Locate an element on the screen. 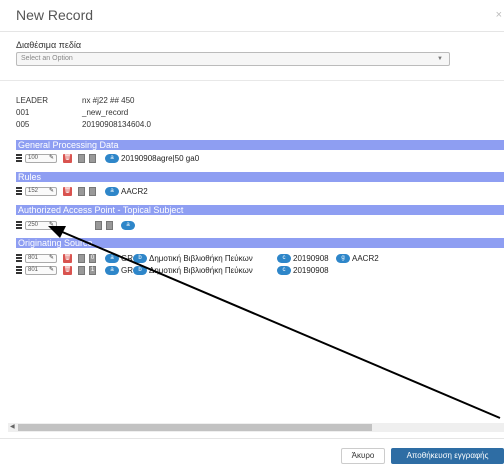 This screenshot has height=468, width=504. footer-divider is located at coordinates (252, 438).